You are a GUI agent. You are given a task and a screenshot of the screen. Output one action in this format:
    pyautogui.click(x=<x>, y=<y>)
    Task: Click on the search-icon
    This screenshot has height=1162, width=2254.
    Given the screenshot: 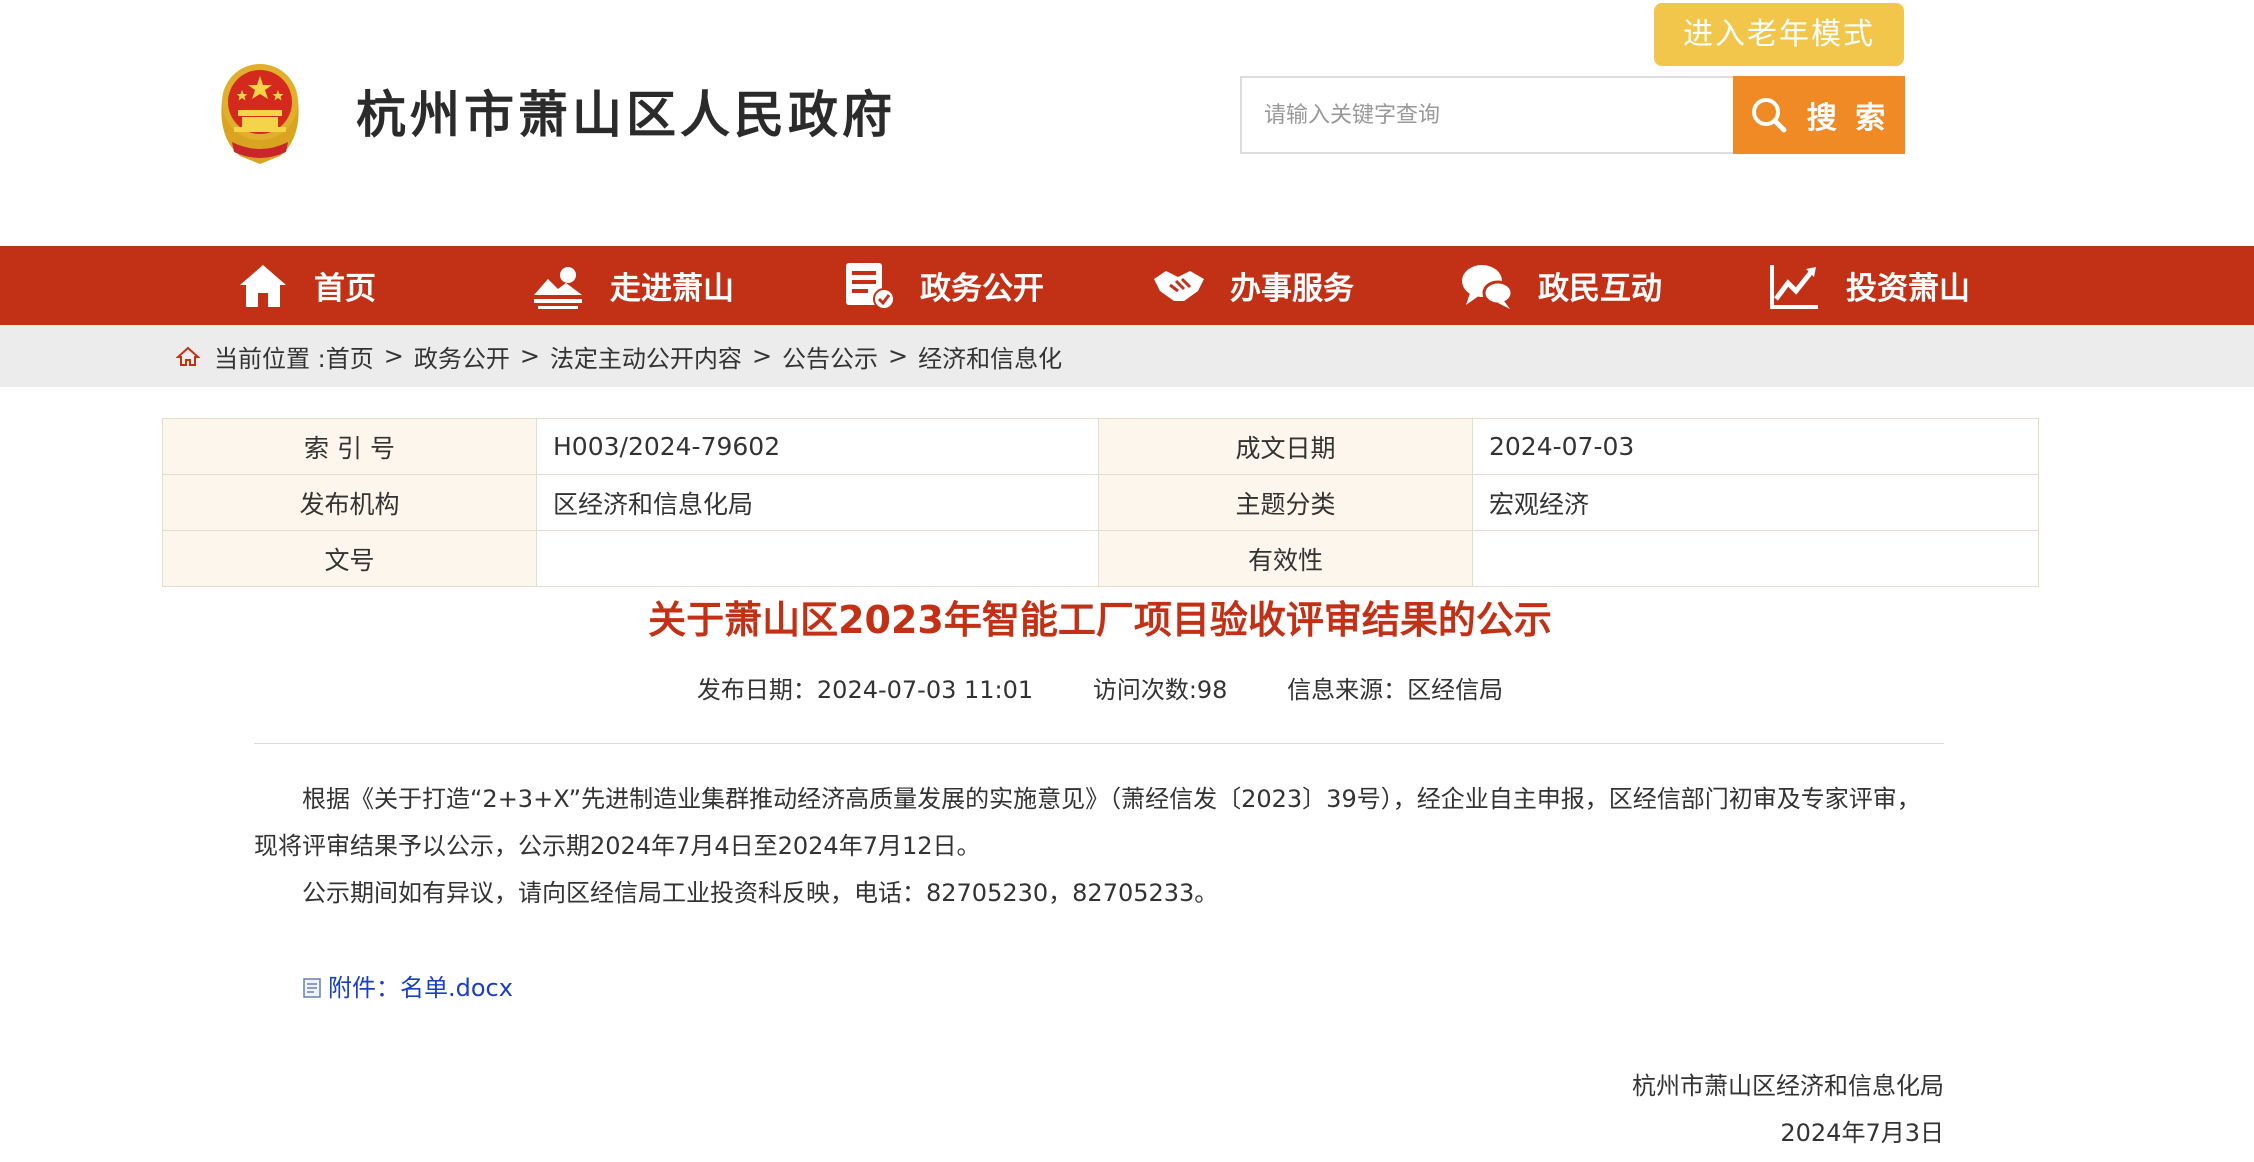 What is the action you would take?
    pyautogui.click(x=1769, y=115)
    